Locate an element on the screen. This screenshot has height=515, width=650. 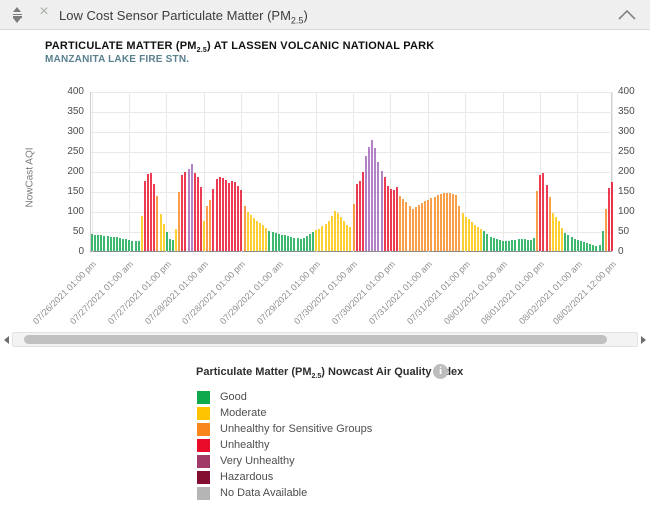
scroll-left-arrow is located at coordinates (6, 340).